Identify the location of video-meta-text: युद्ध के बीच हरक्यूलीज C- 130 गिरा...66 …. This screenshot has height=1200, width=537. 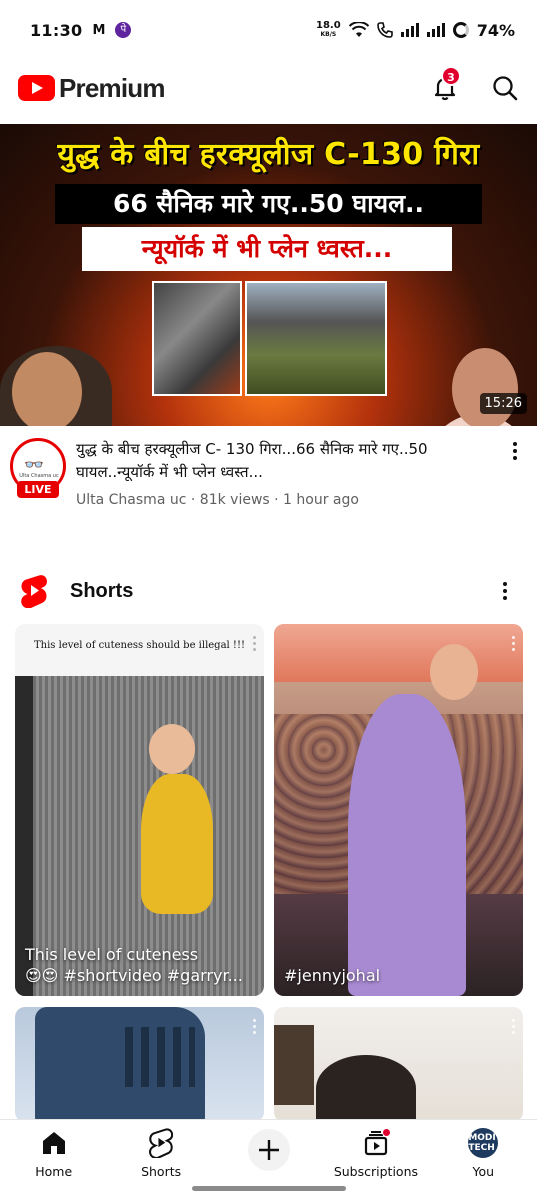
(290, 473).